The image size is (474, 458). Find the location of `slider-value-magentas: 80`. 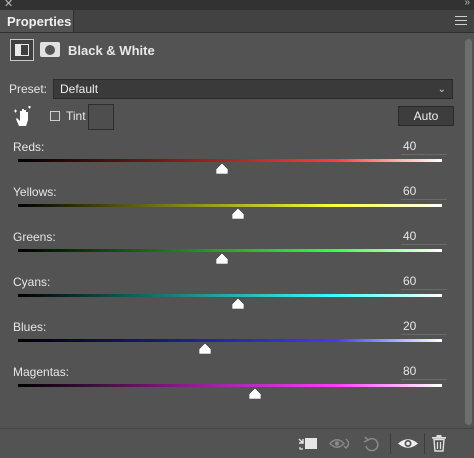

slider-value-magentas: 80 is located at coordinates (424, 372).